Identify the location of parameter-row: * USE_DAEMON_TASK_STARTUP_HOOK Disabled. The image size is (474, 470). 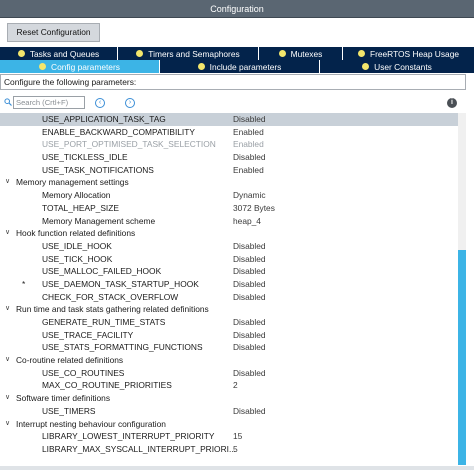
(230, 284).